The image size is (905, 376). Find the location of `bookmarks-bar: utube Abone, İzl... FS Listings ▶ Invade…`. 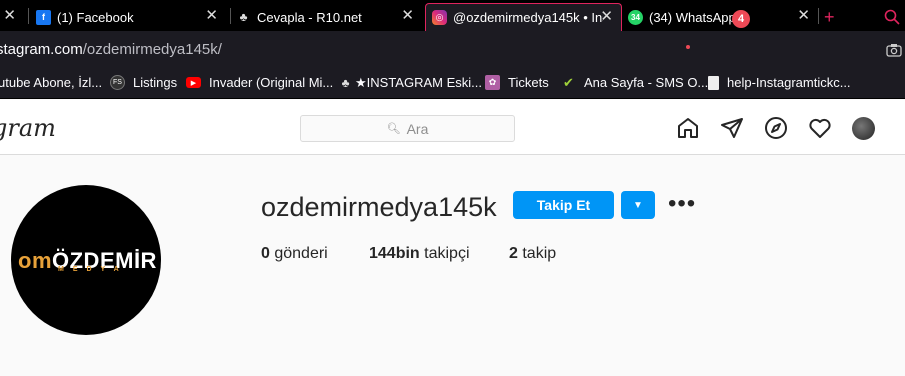

bookmarks-bar: utube Abone, İzl... FS Listings ▶ Invade… is located at coordinates (452, 84).